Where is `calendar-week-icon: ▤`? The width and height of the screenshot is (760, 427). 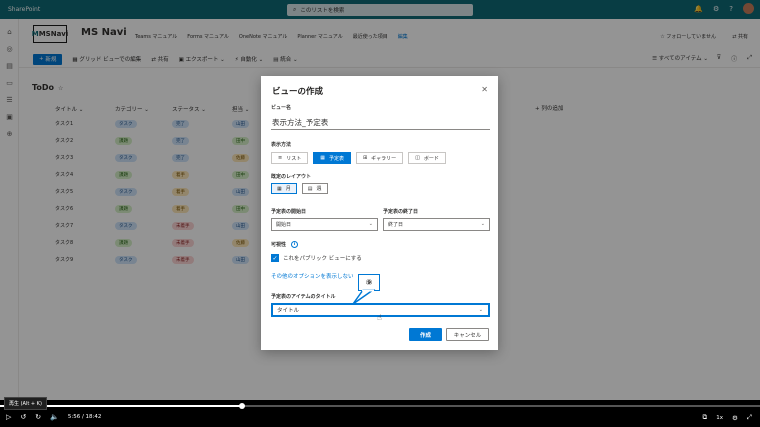
calendar-week-icon: ▤ is located at coordinates (310, 188).